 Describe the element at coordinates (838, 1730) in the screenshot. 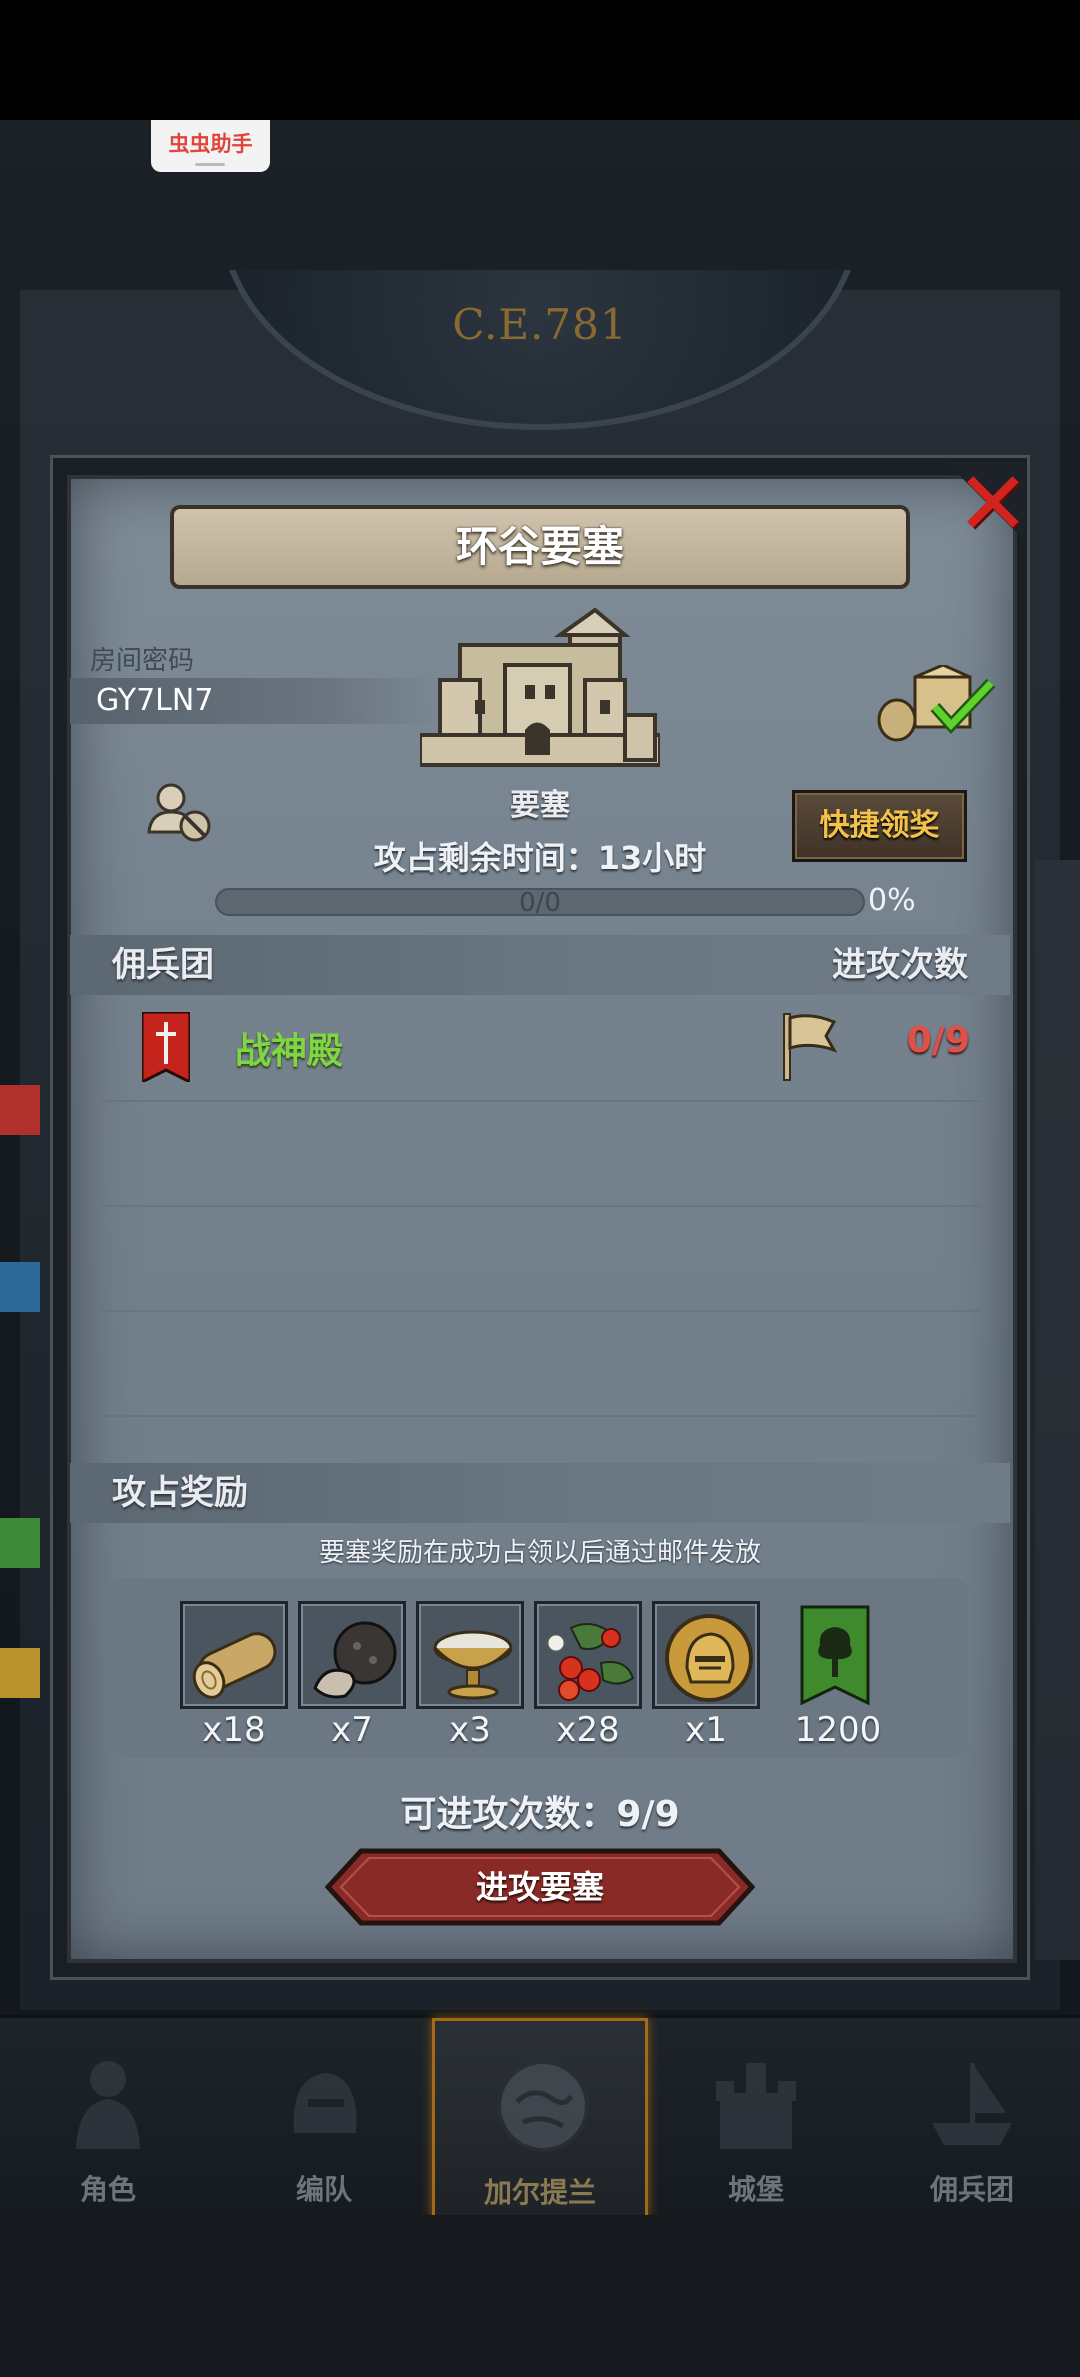

I see `reward-quantity: 1200` at that location.